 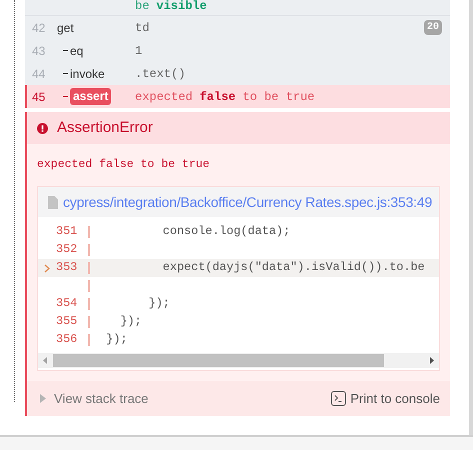 I want to click on stack-trace-toggle: View stack trace, so click(x=94, y=398).